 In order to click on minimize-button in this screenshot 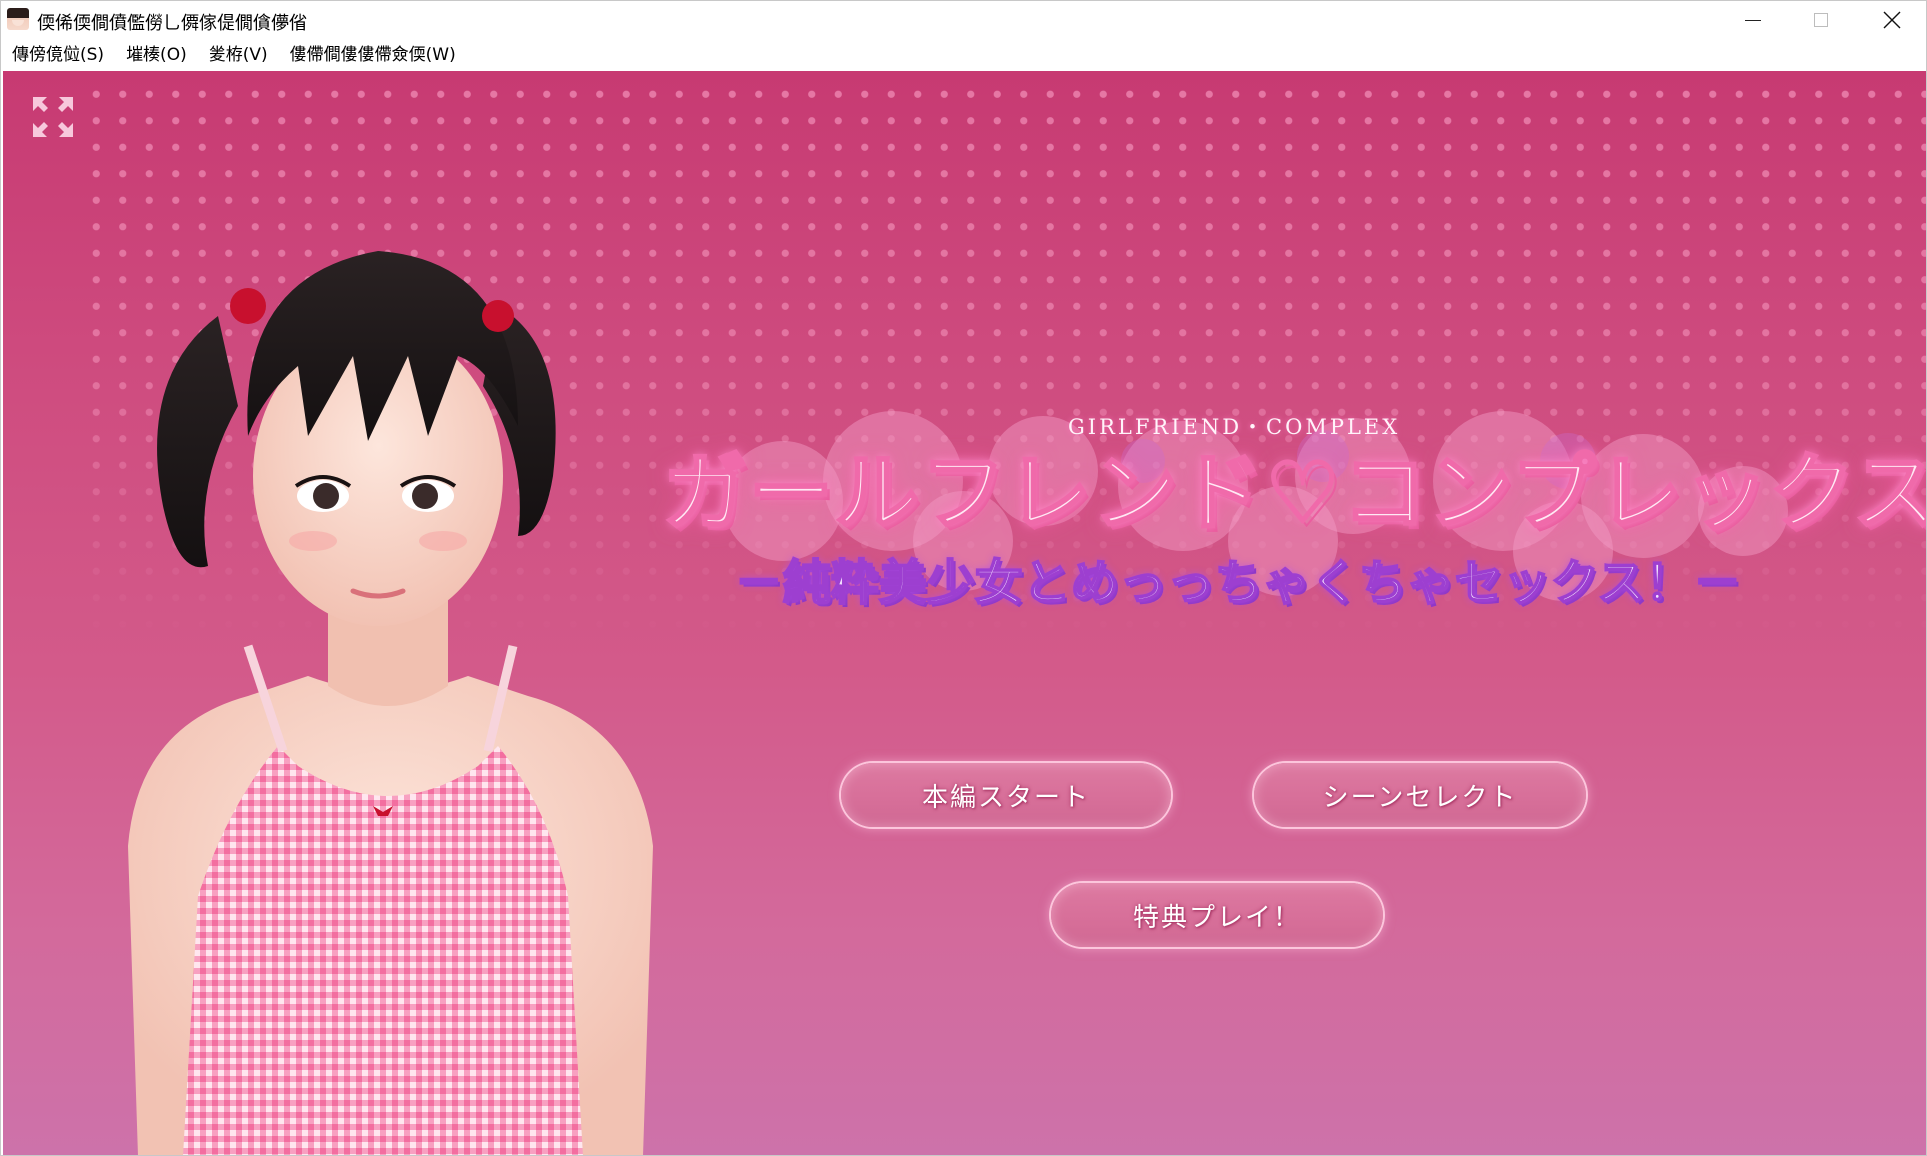, I will do `click(1753, 20)`.